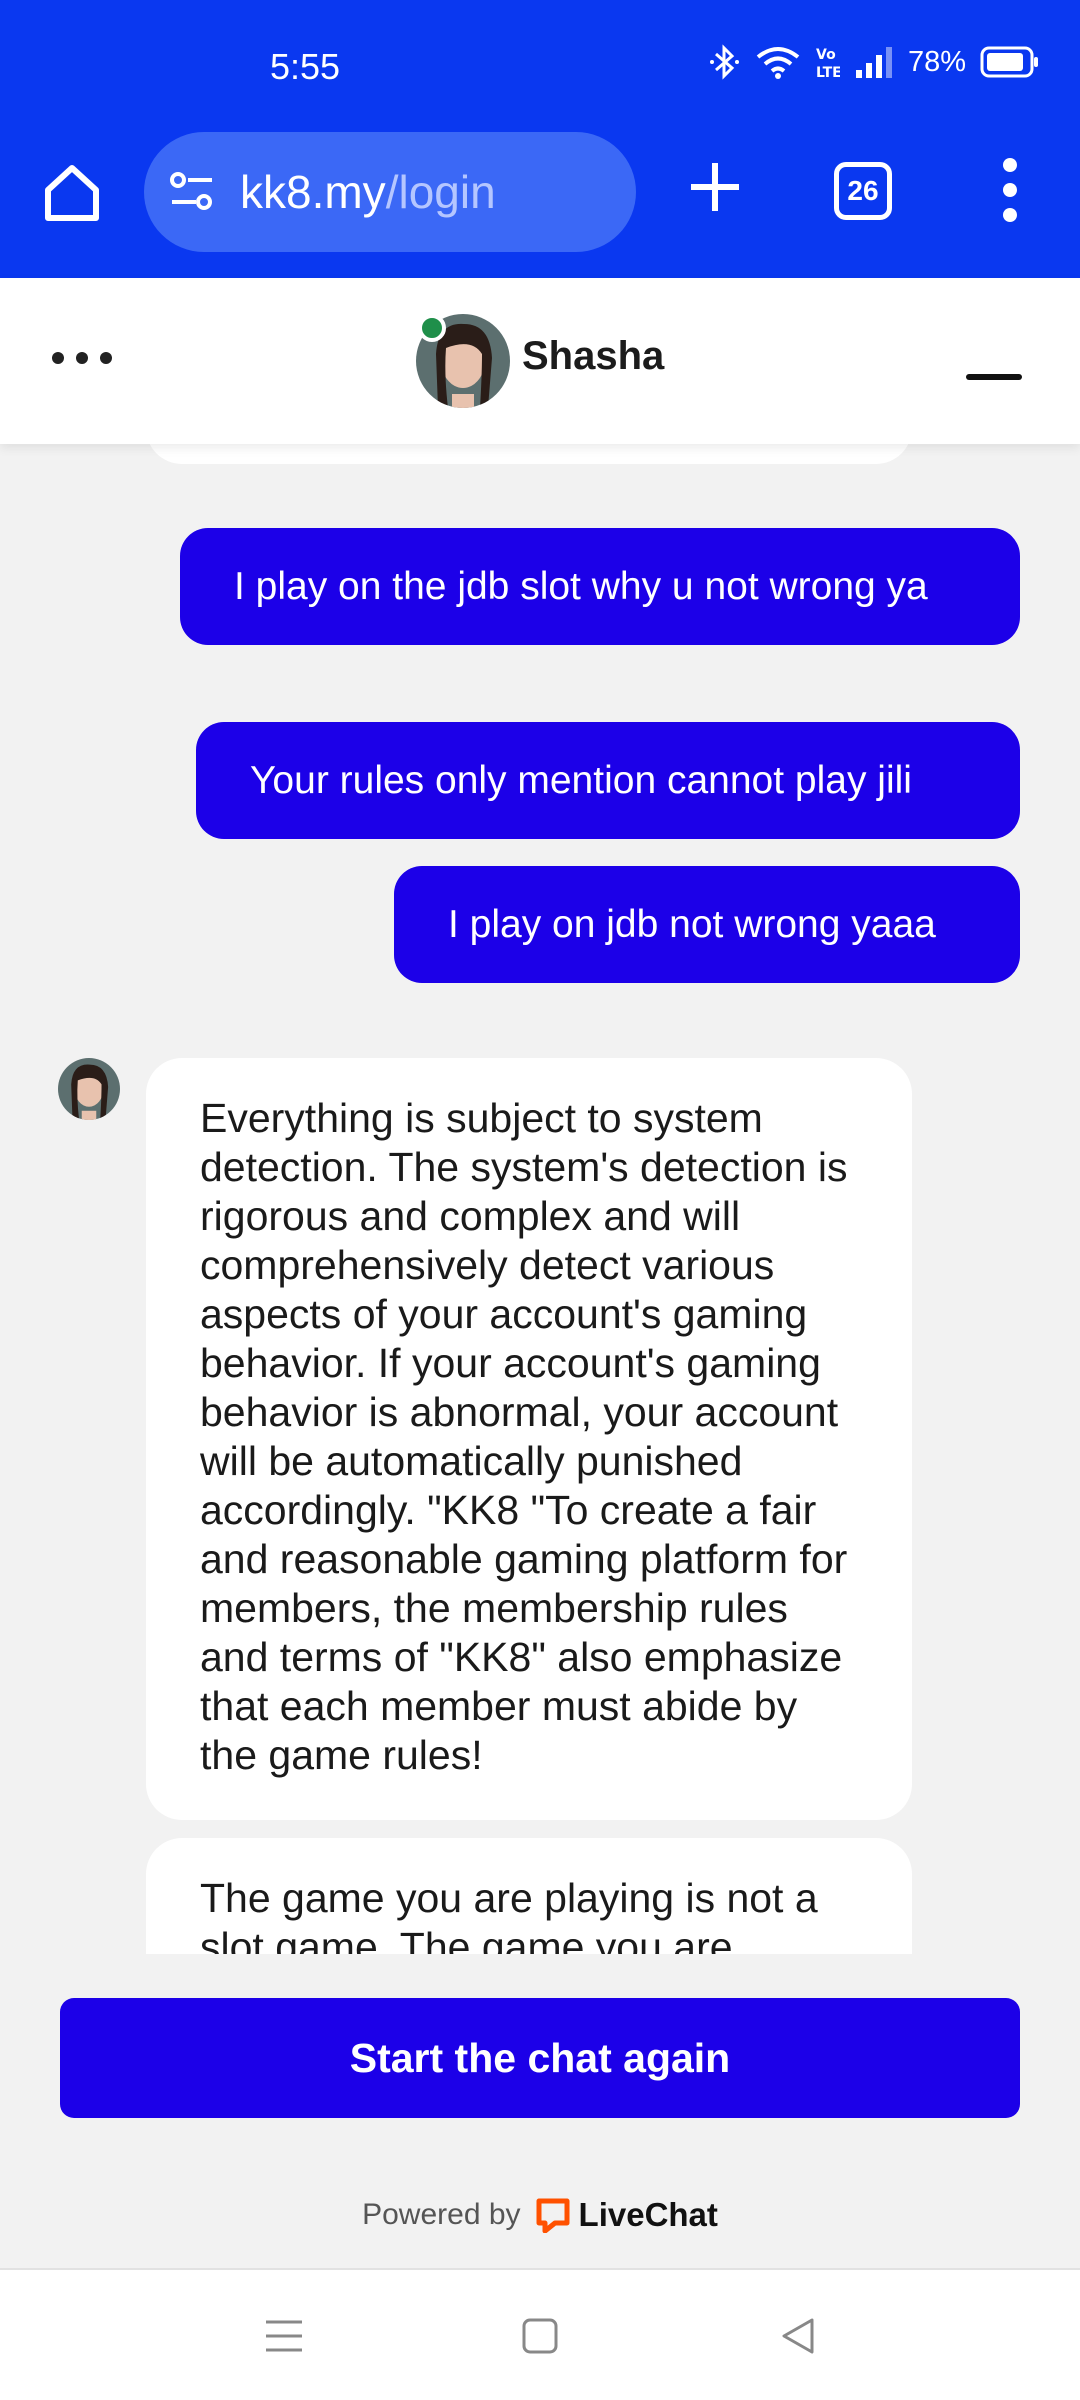 The width and height of the screenshot is (1080, 2400). Describe the element at coordinates (191, 191) in the screenshot. I see `site-settings-icon` at that location.